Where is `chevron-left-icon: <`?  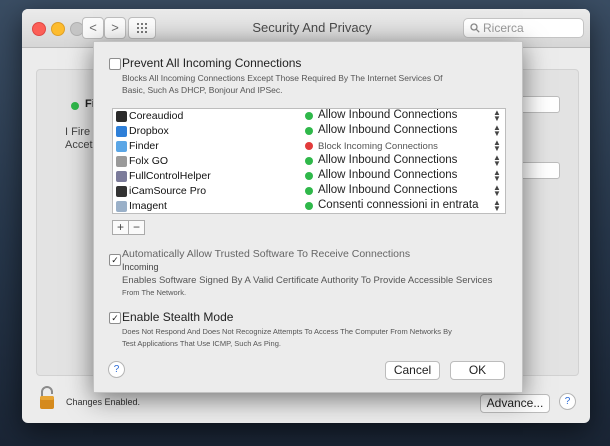 chevron-left-icon: < is located at coordinates (93, 27).